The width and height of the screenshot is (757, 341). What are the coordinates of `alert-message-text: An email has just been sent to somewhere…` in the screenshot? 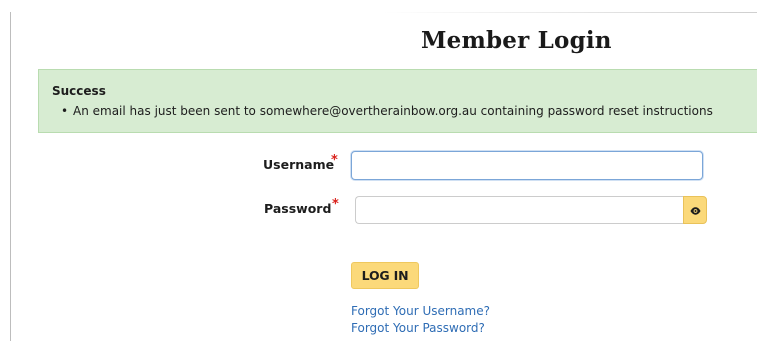 It's located at (393, 111).